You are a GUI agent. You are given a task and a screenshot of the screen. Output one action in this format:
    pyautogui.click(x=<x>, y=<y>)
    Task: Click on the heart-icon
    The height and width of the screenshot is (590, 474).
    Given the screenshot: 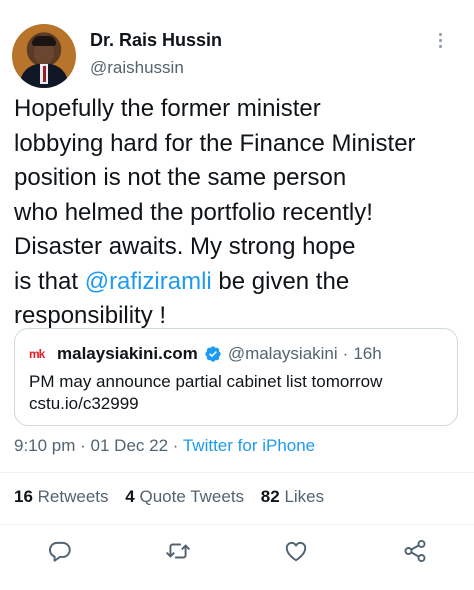 What is the action you would take?
    pyautogui.click(x=296, y=551)
    